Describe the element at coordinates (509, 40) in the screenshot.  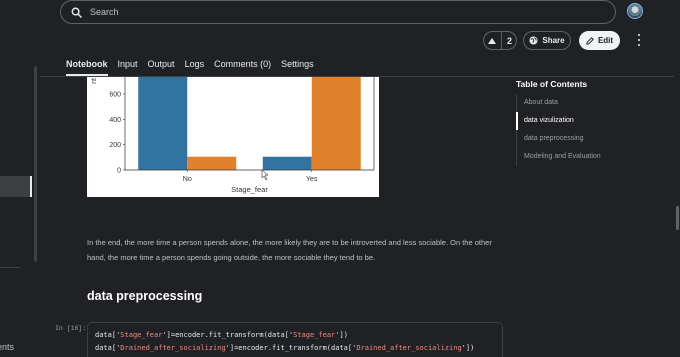
I see `vote-count: 2` at that location.